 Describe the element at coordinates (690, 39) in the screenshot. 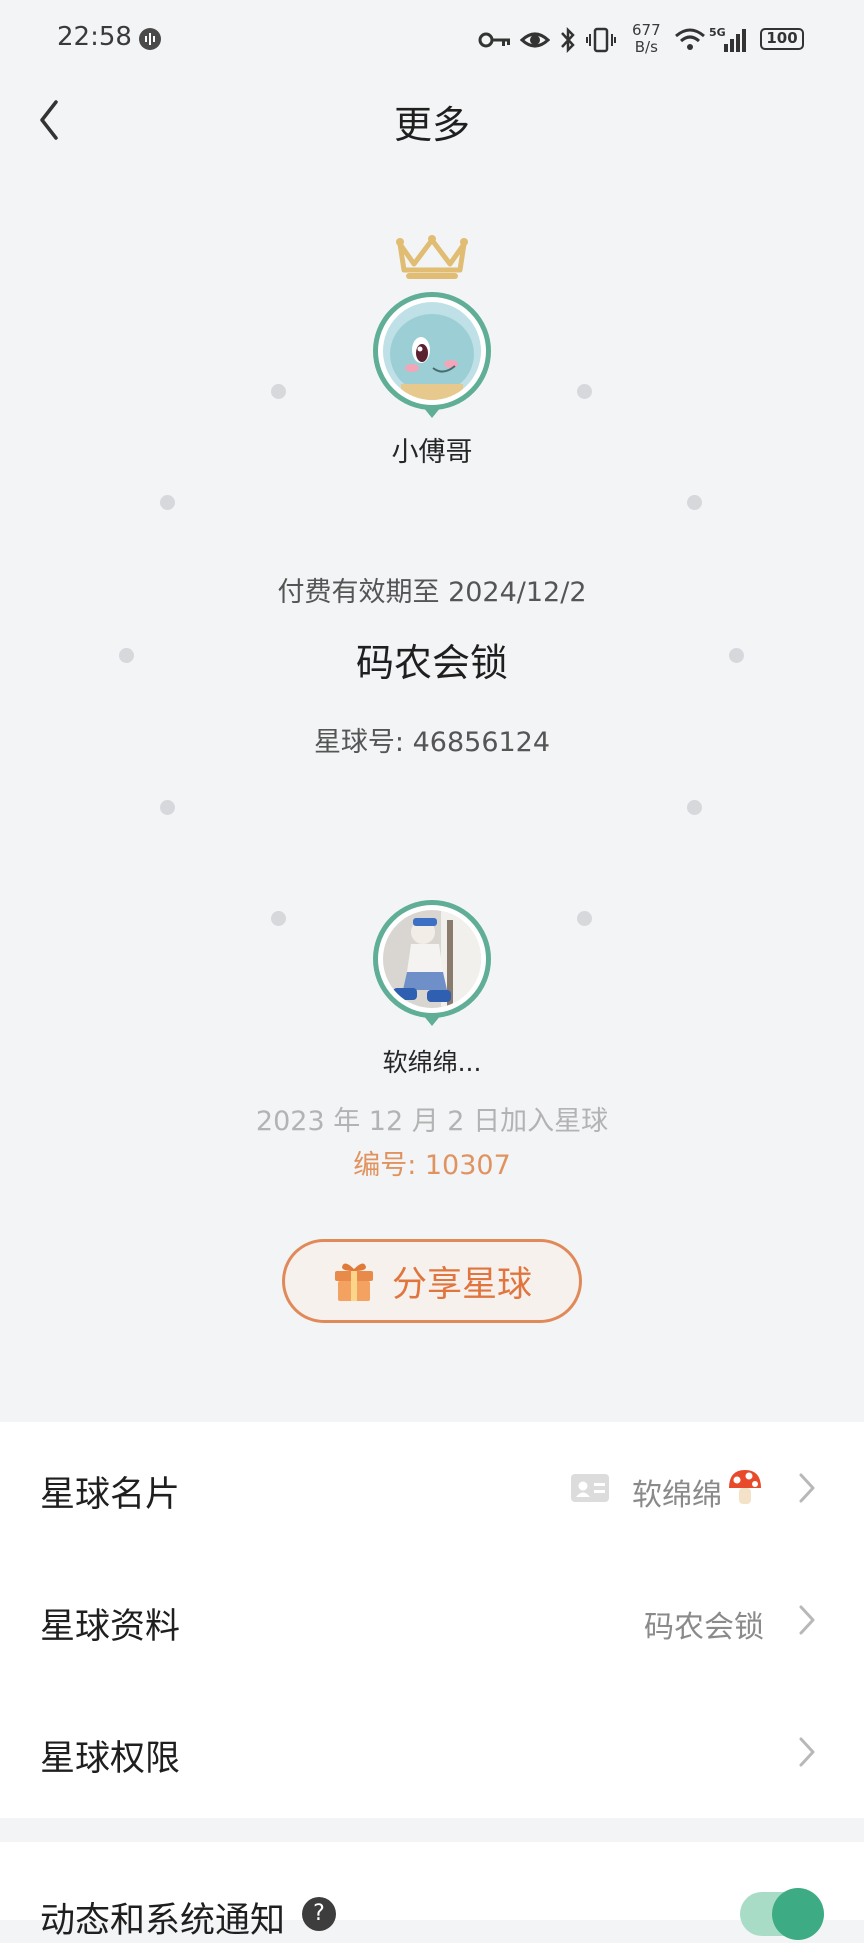

I see `wifi-icon` at that location.